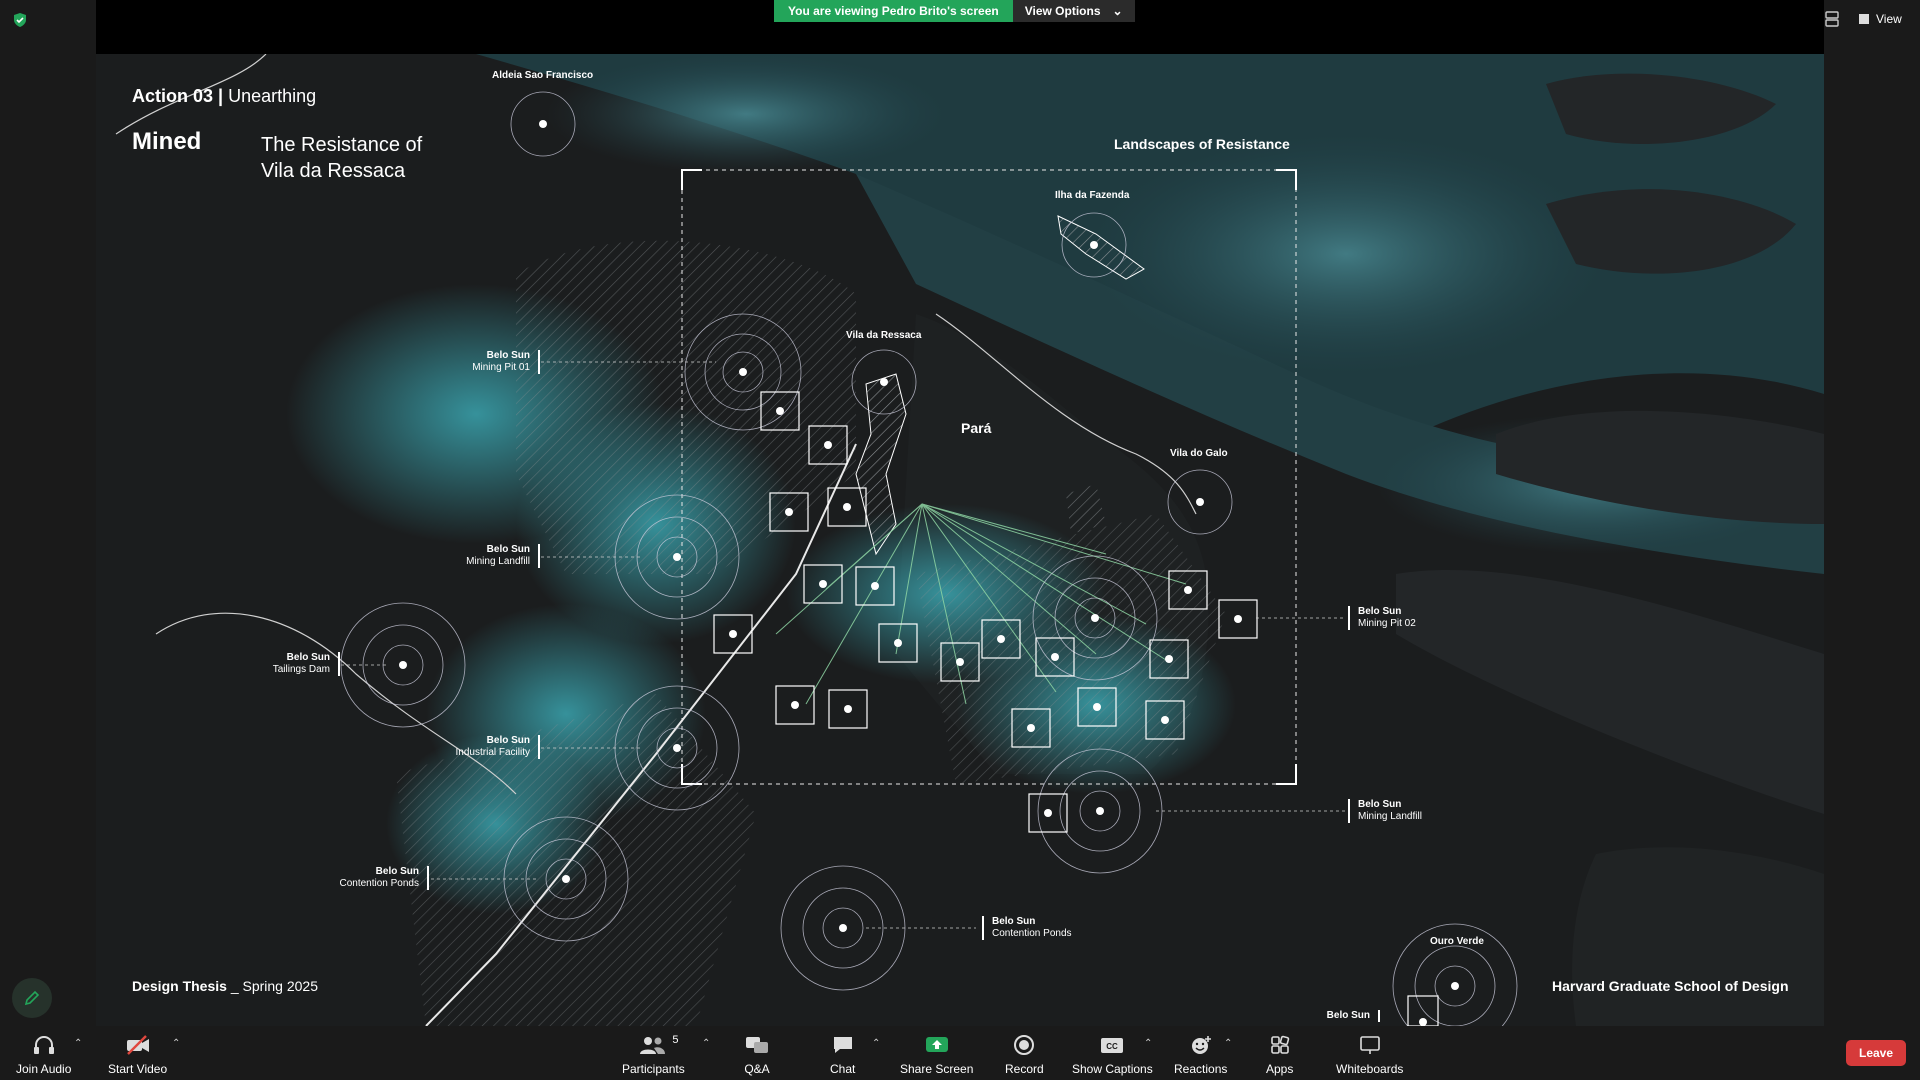 This screenshot has width=1920, height=1080. What do you see at coordinates (48, 514) in the screenshot?
I see `left-rail` at bounding box center [48, 514].